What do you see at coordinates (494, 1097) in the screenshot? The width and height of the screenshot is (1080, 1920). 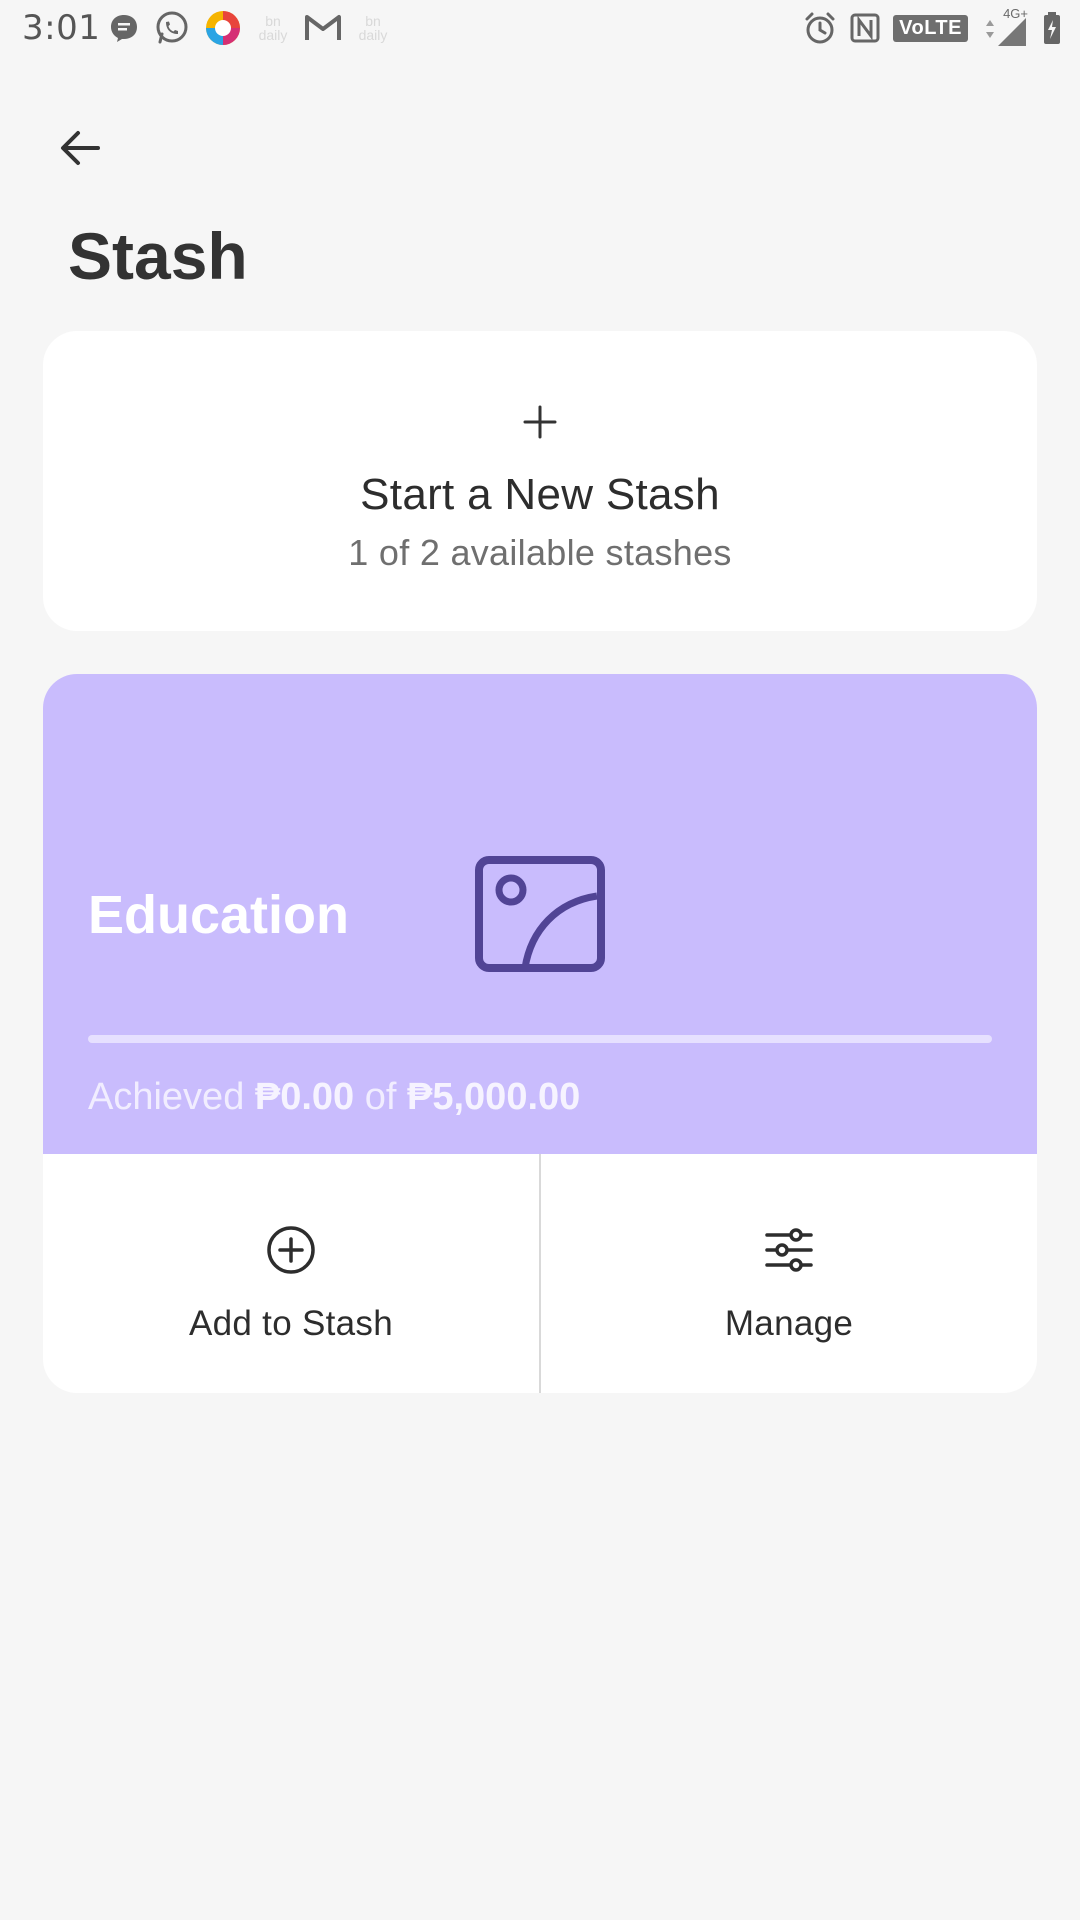 I see `target-amount: ₱5,000.00` at bounding box center [494, 1097].